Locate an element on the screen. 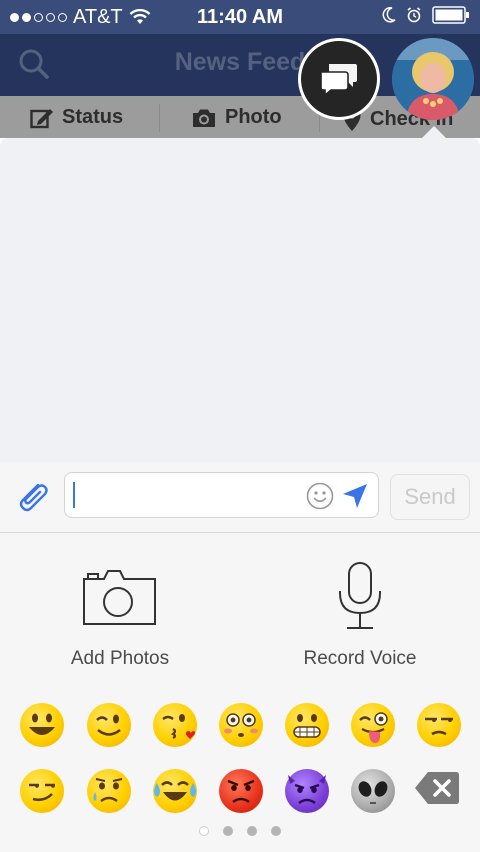 Image resolution: width=480 pixels, height=852 pixels. status-button: Status is located at coordinates (76, 117).